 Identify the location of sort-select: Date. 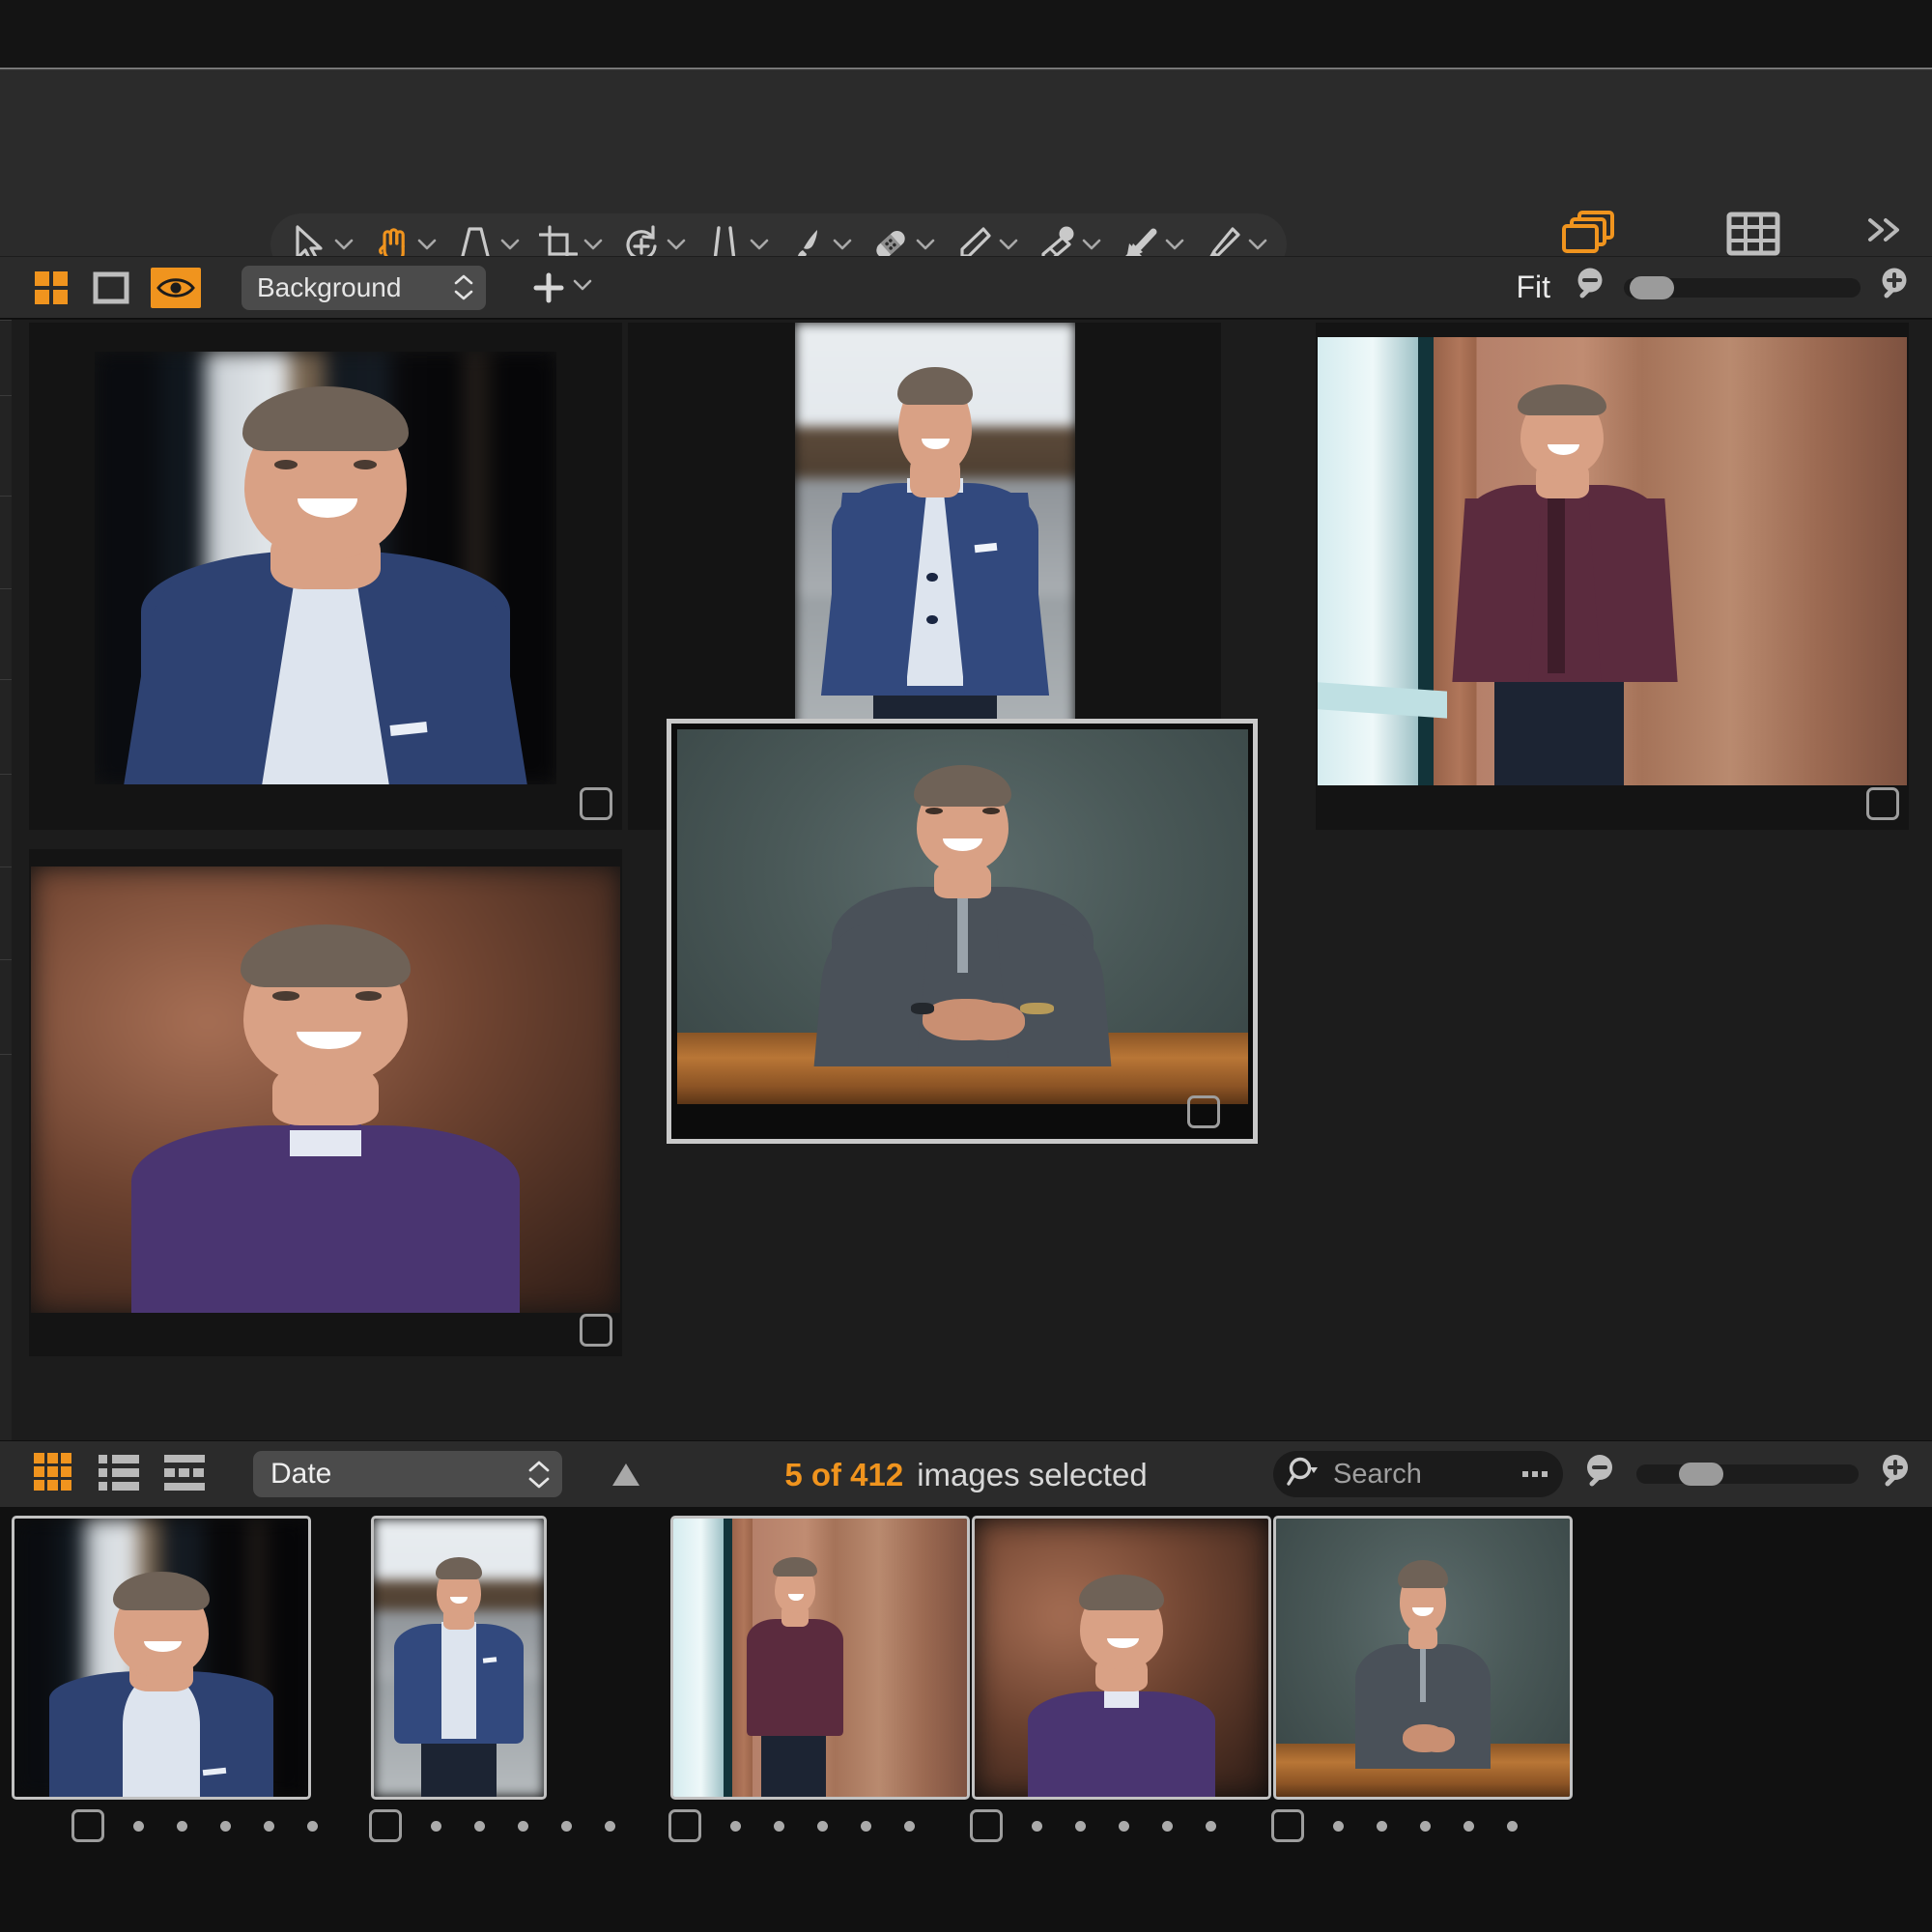
(407, 1474).